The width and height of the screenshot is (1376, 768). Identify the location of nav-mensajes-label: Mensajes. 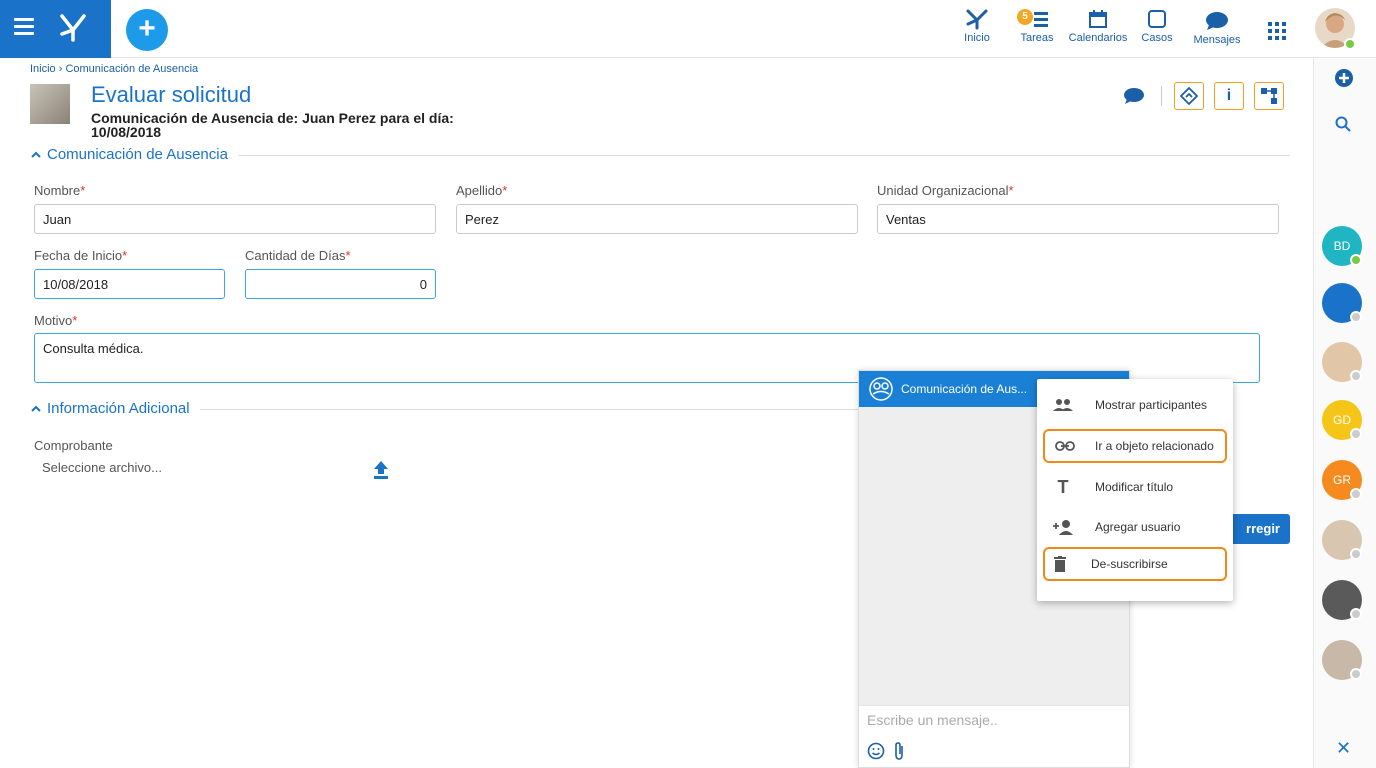
(1217, 40).